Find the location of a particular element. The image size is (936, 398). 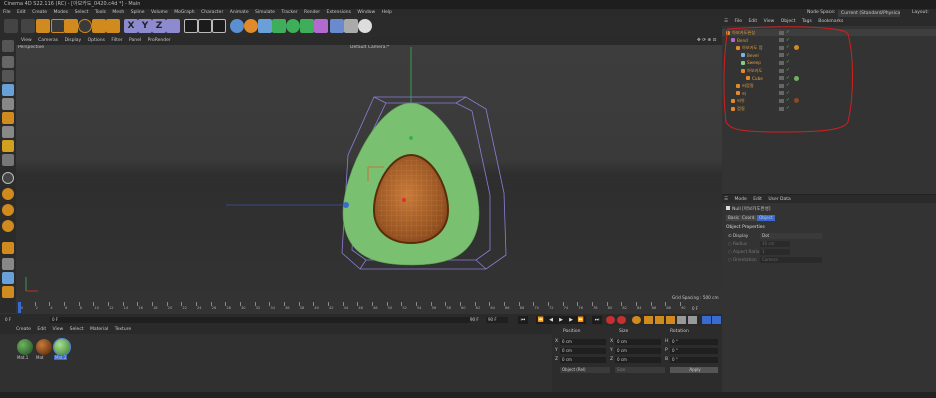

viewport-menu-prorender: ProRender is located at coordinates (159, 40).